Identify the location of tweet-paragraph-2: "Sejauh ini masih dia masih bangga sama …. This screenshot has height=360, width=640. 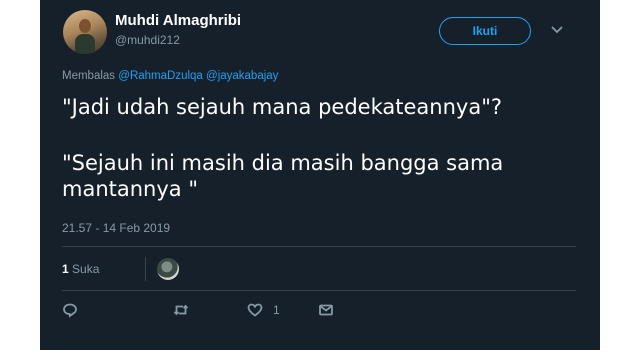
(283, 176).